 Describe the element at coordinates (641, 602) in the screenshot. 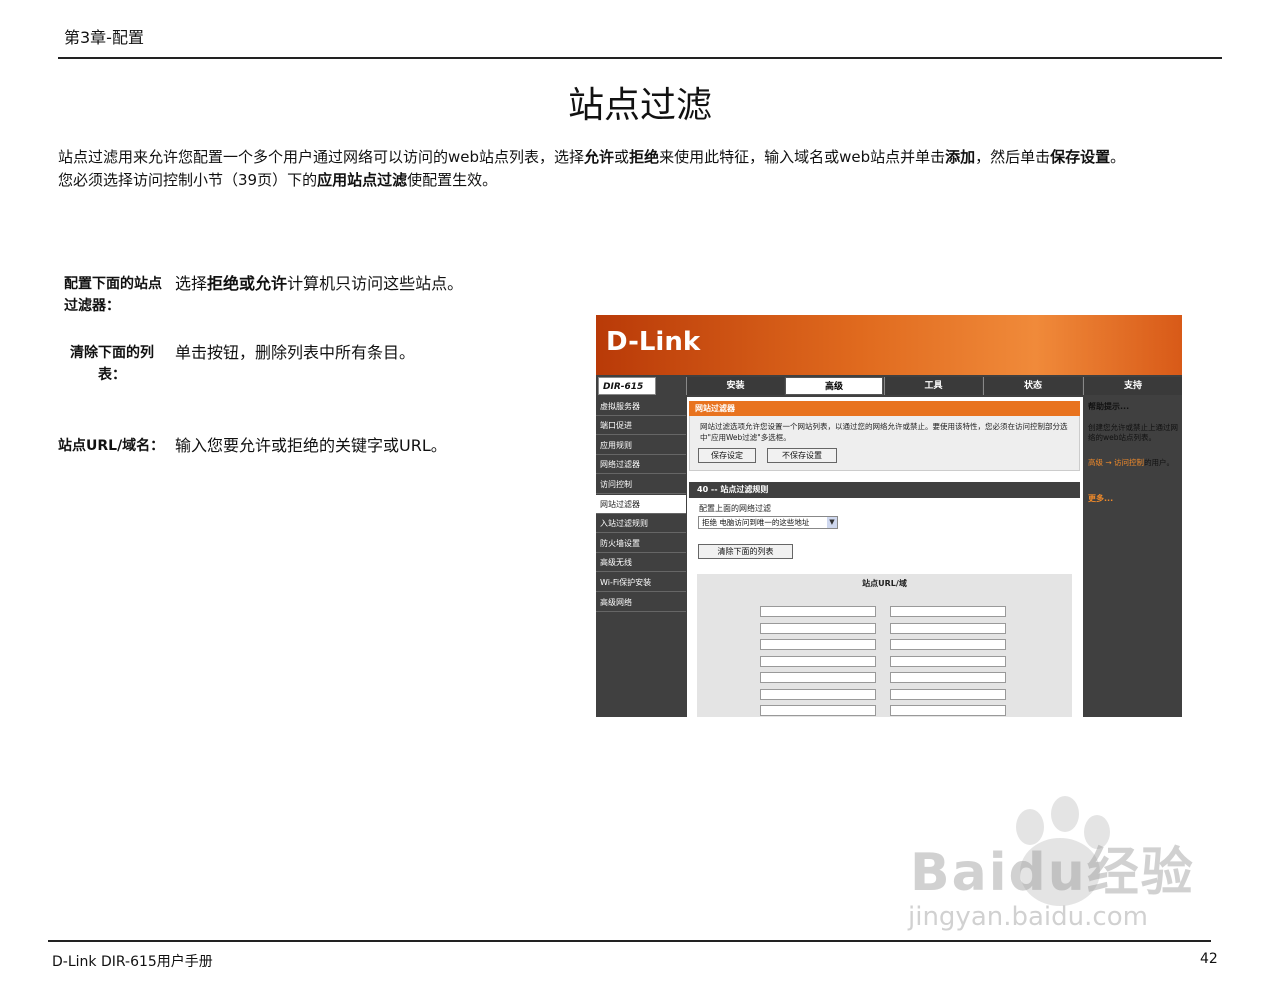

I see `nav-advanced-network: 高级网络` at that location.